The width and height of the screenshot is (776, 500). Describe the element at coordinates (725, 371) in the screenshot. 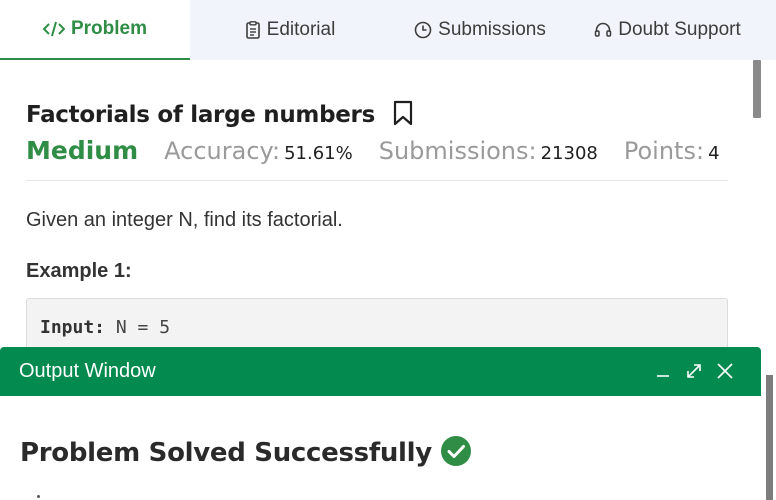

I see `close-icon` at that location.